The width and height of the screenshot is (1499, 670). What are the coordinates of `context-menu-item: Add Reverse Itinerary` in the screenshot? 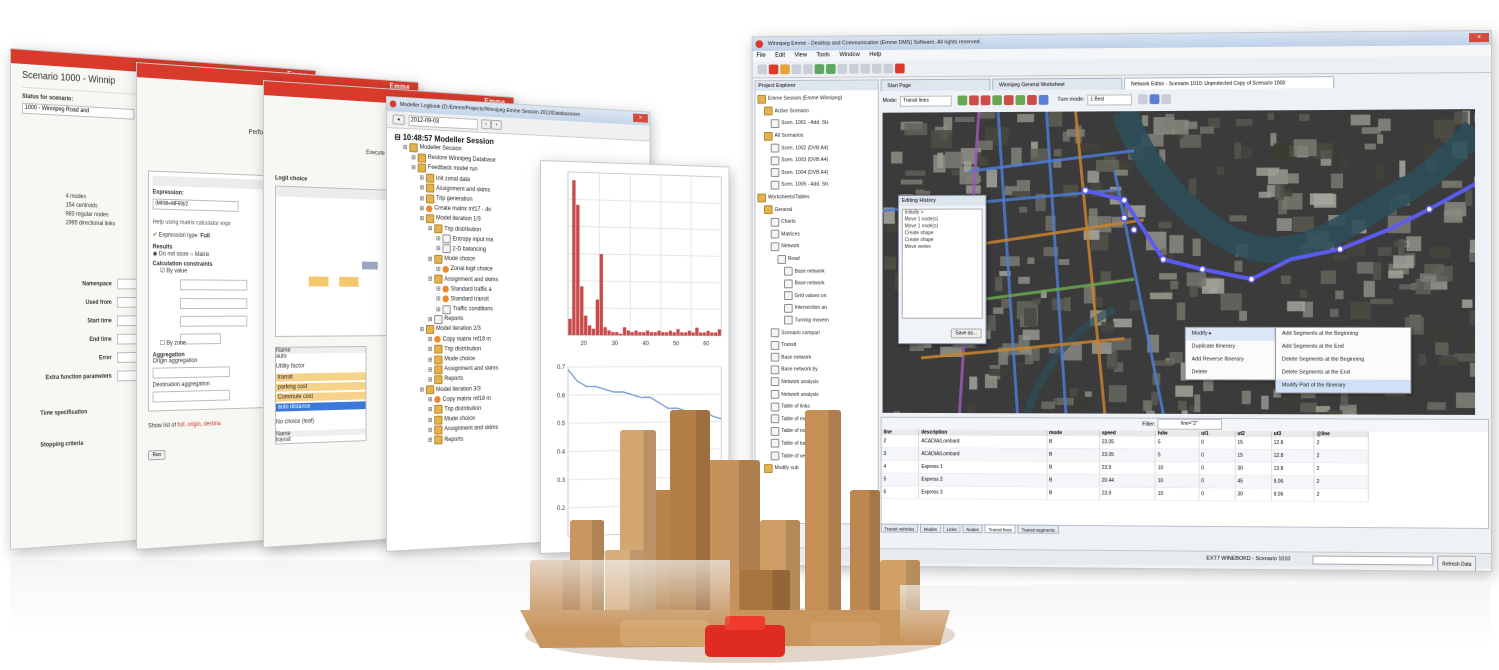 It's located at (1231, 359).